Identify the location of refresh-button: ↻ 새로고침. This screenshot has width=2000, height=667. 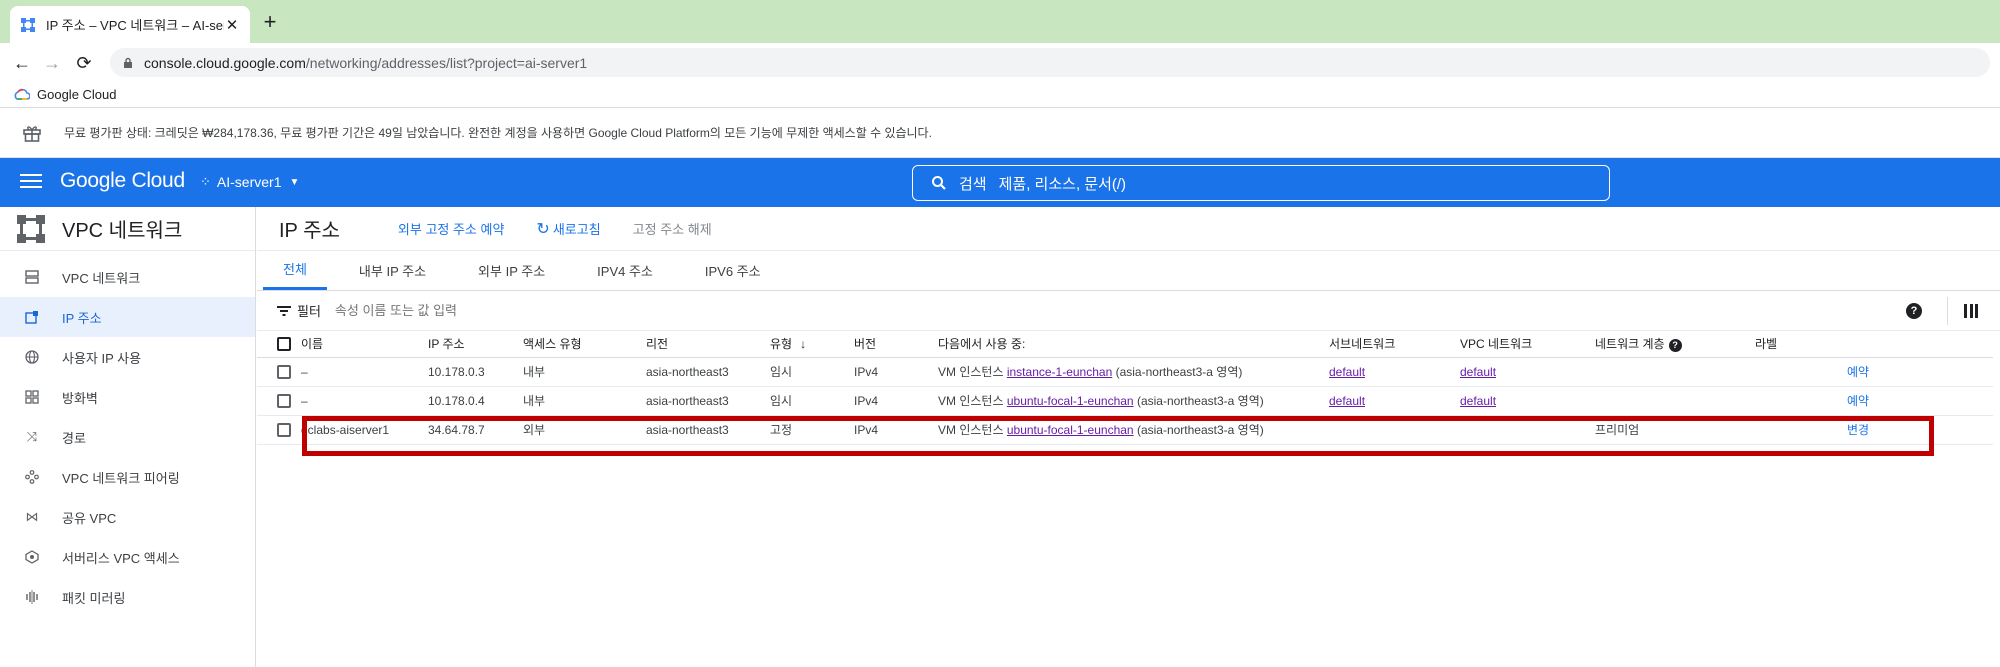
(568, 229).